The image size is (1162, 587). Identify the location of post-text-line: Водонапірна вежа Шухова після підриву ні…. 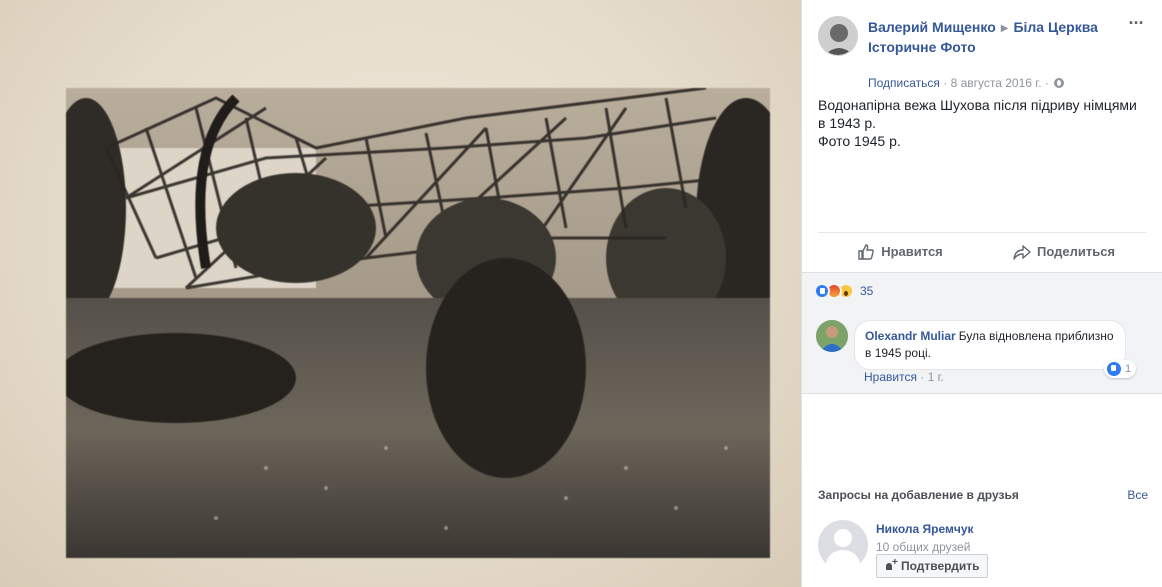
(977, 114).